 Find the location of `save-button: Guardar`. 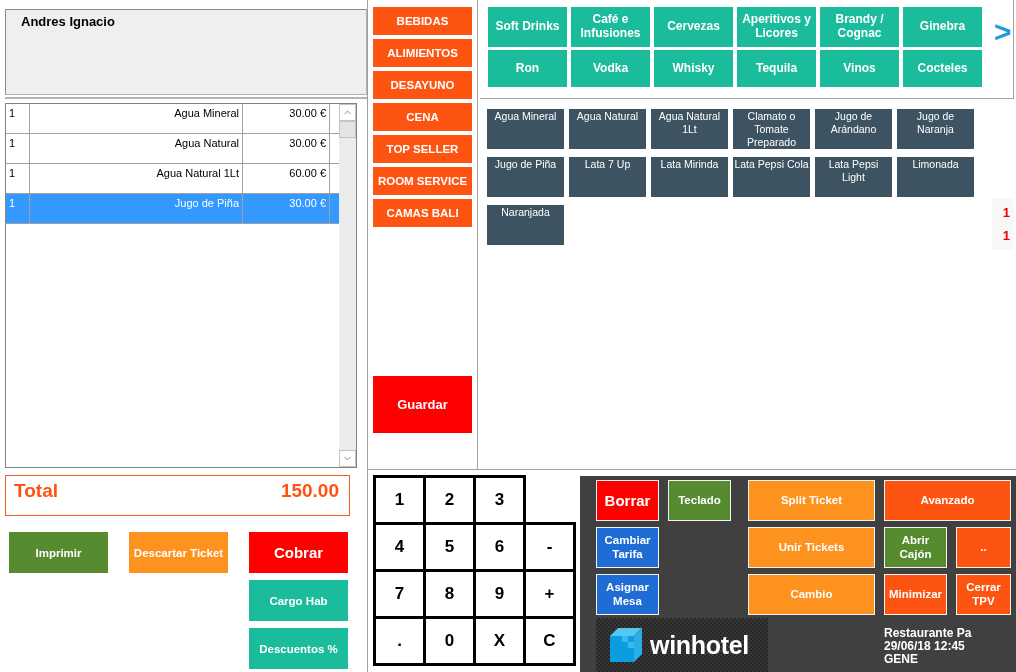

save-button: Guardar is located at coordinates (422, 404).